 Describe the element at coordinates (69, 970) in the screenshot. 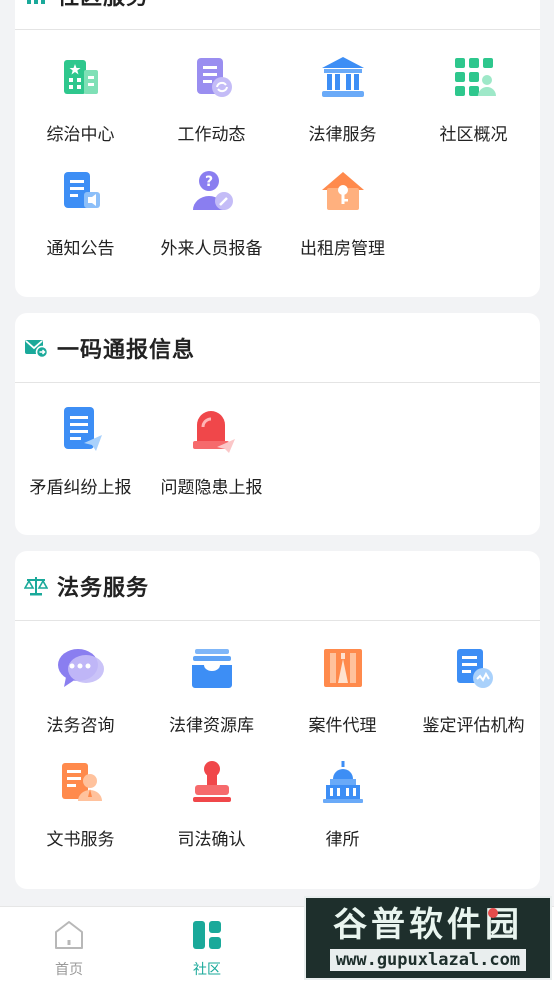

I see `tab-home-label: 首页` at that location.